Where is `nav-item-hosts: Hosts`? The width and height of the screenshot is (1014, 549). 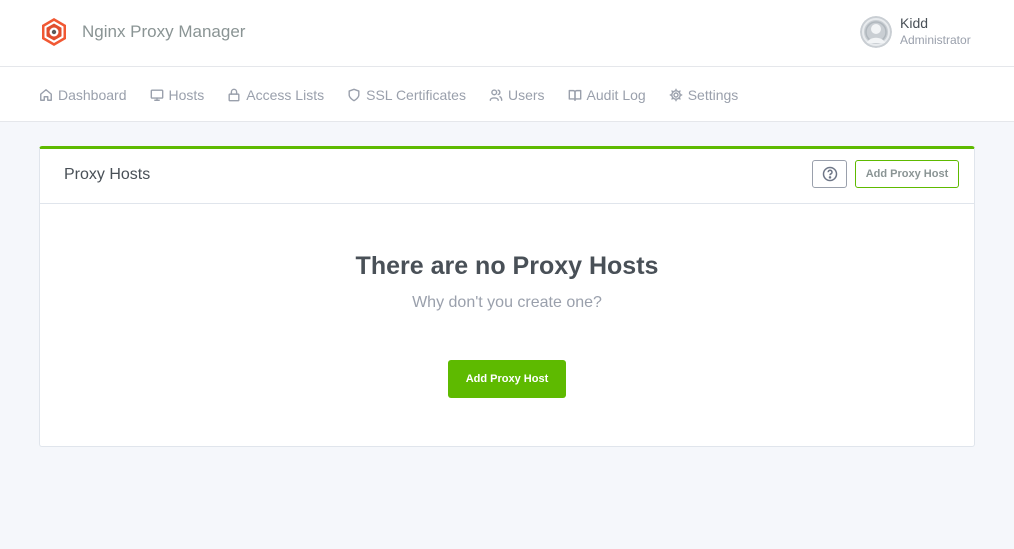
nav-item-hosts: Hosts is located at coordinates (177, 94).